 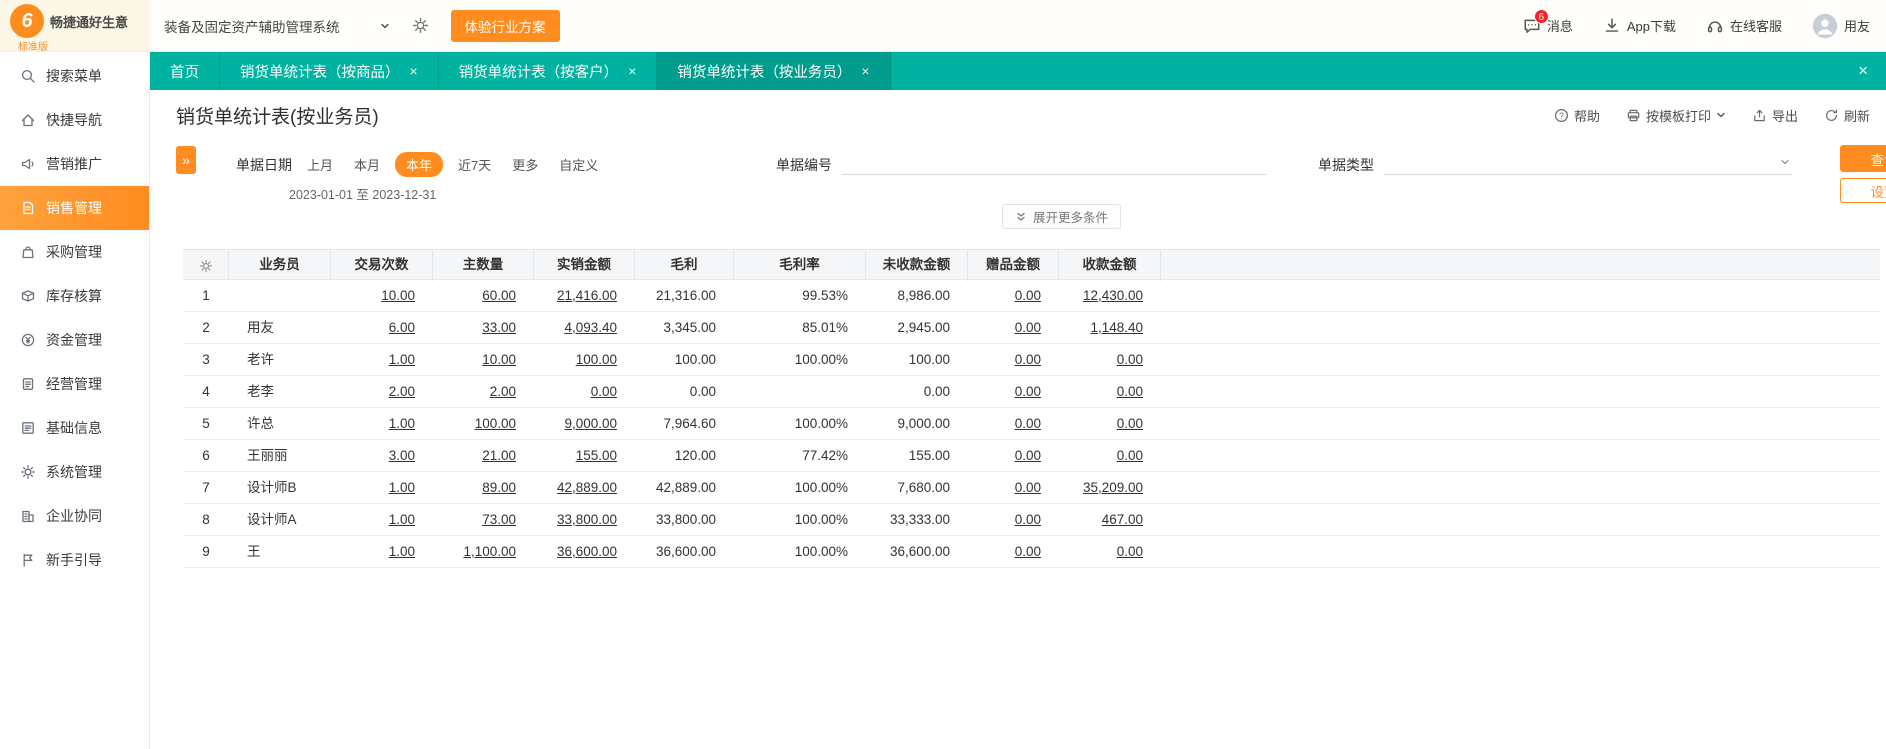 I want to click on cell-trade-count-link: 10.00, so click(x=382, y=296).